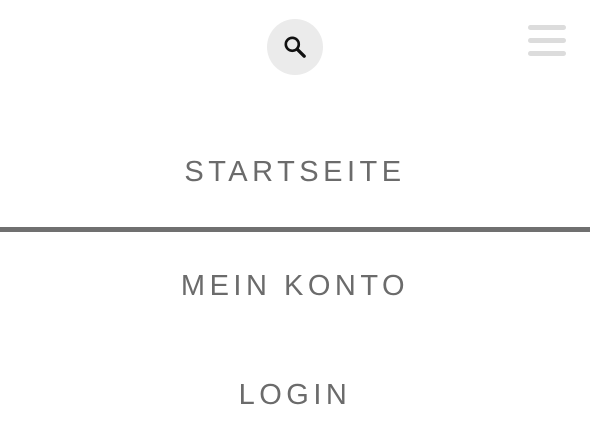 The image size is (590, 438). I want to click on search-button, so click(295, 47).